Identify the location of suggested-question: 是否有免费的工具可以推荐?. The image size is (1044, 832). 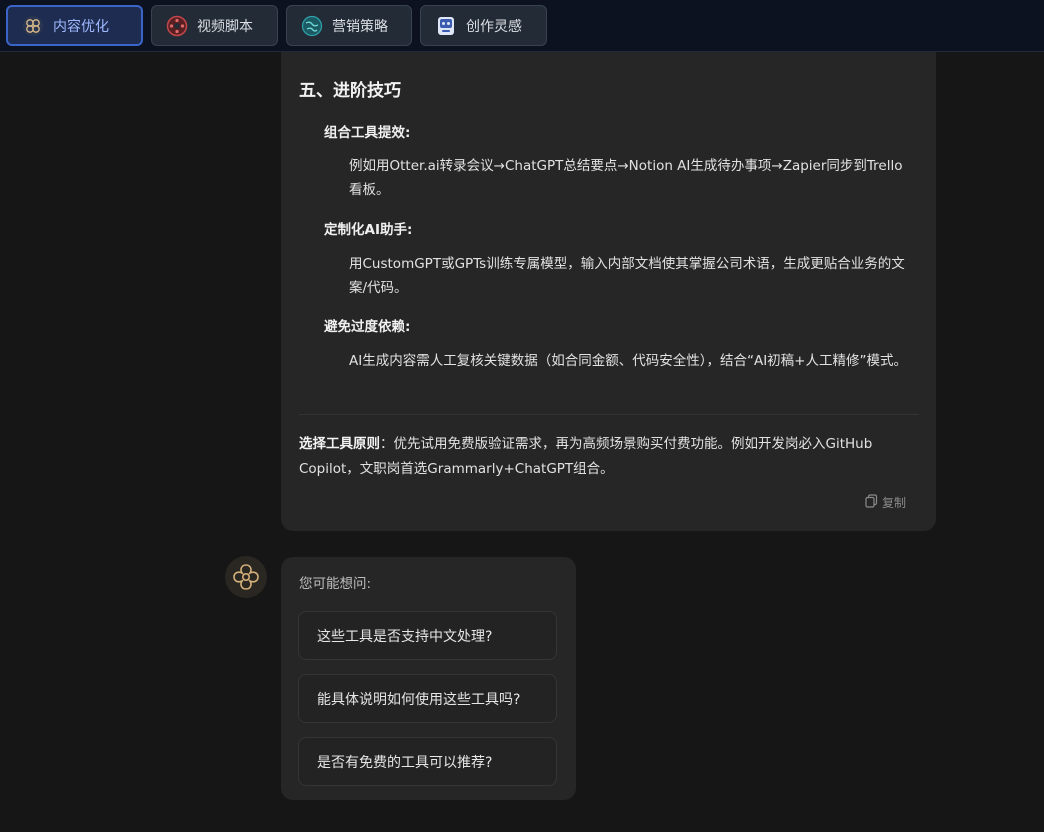
(427, 761).